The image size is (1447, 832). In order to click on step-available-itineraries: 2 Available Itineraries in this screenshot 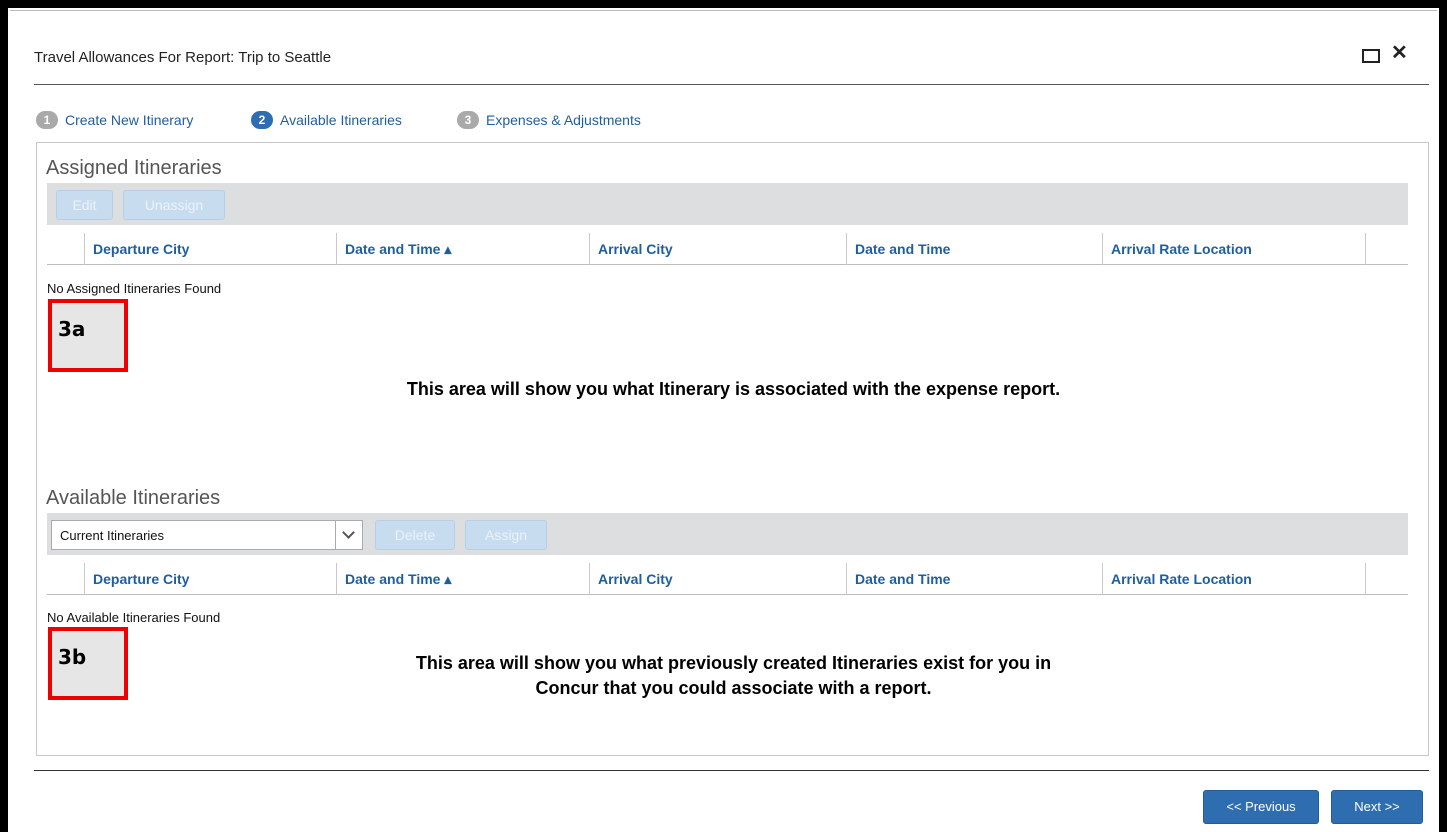, I will do `click(326, 120)`.